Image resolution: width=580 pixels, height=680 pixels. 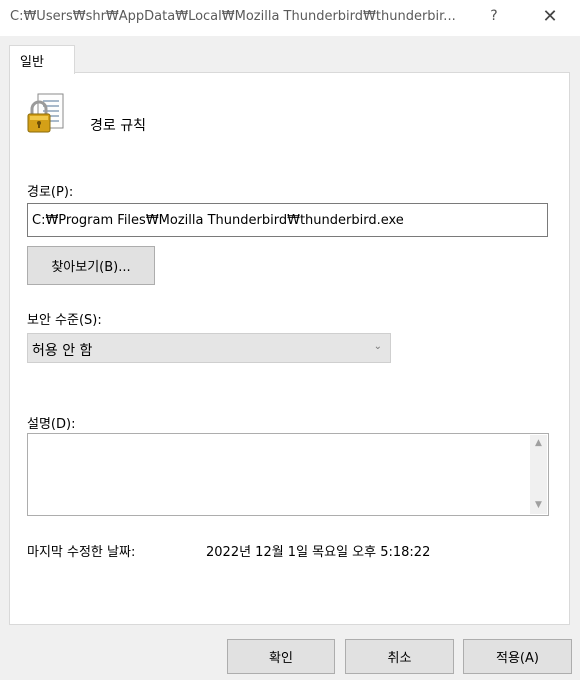 I want to click on scroll-up-icon: ▲, so click(x=538, y=443).